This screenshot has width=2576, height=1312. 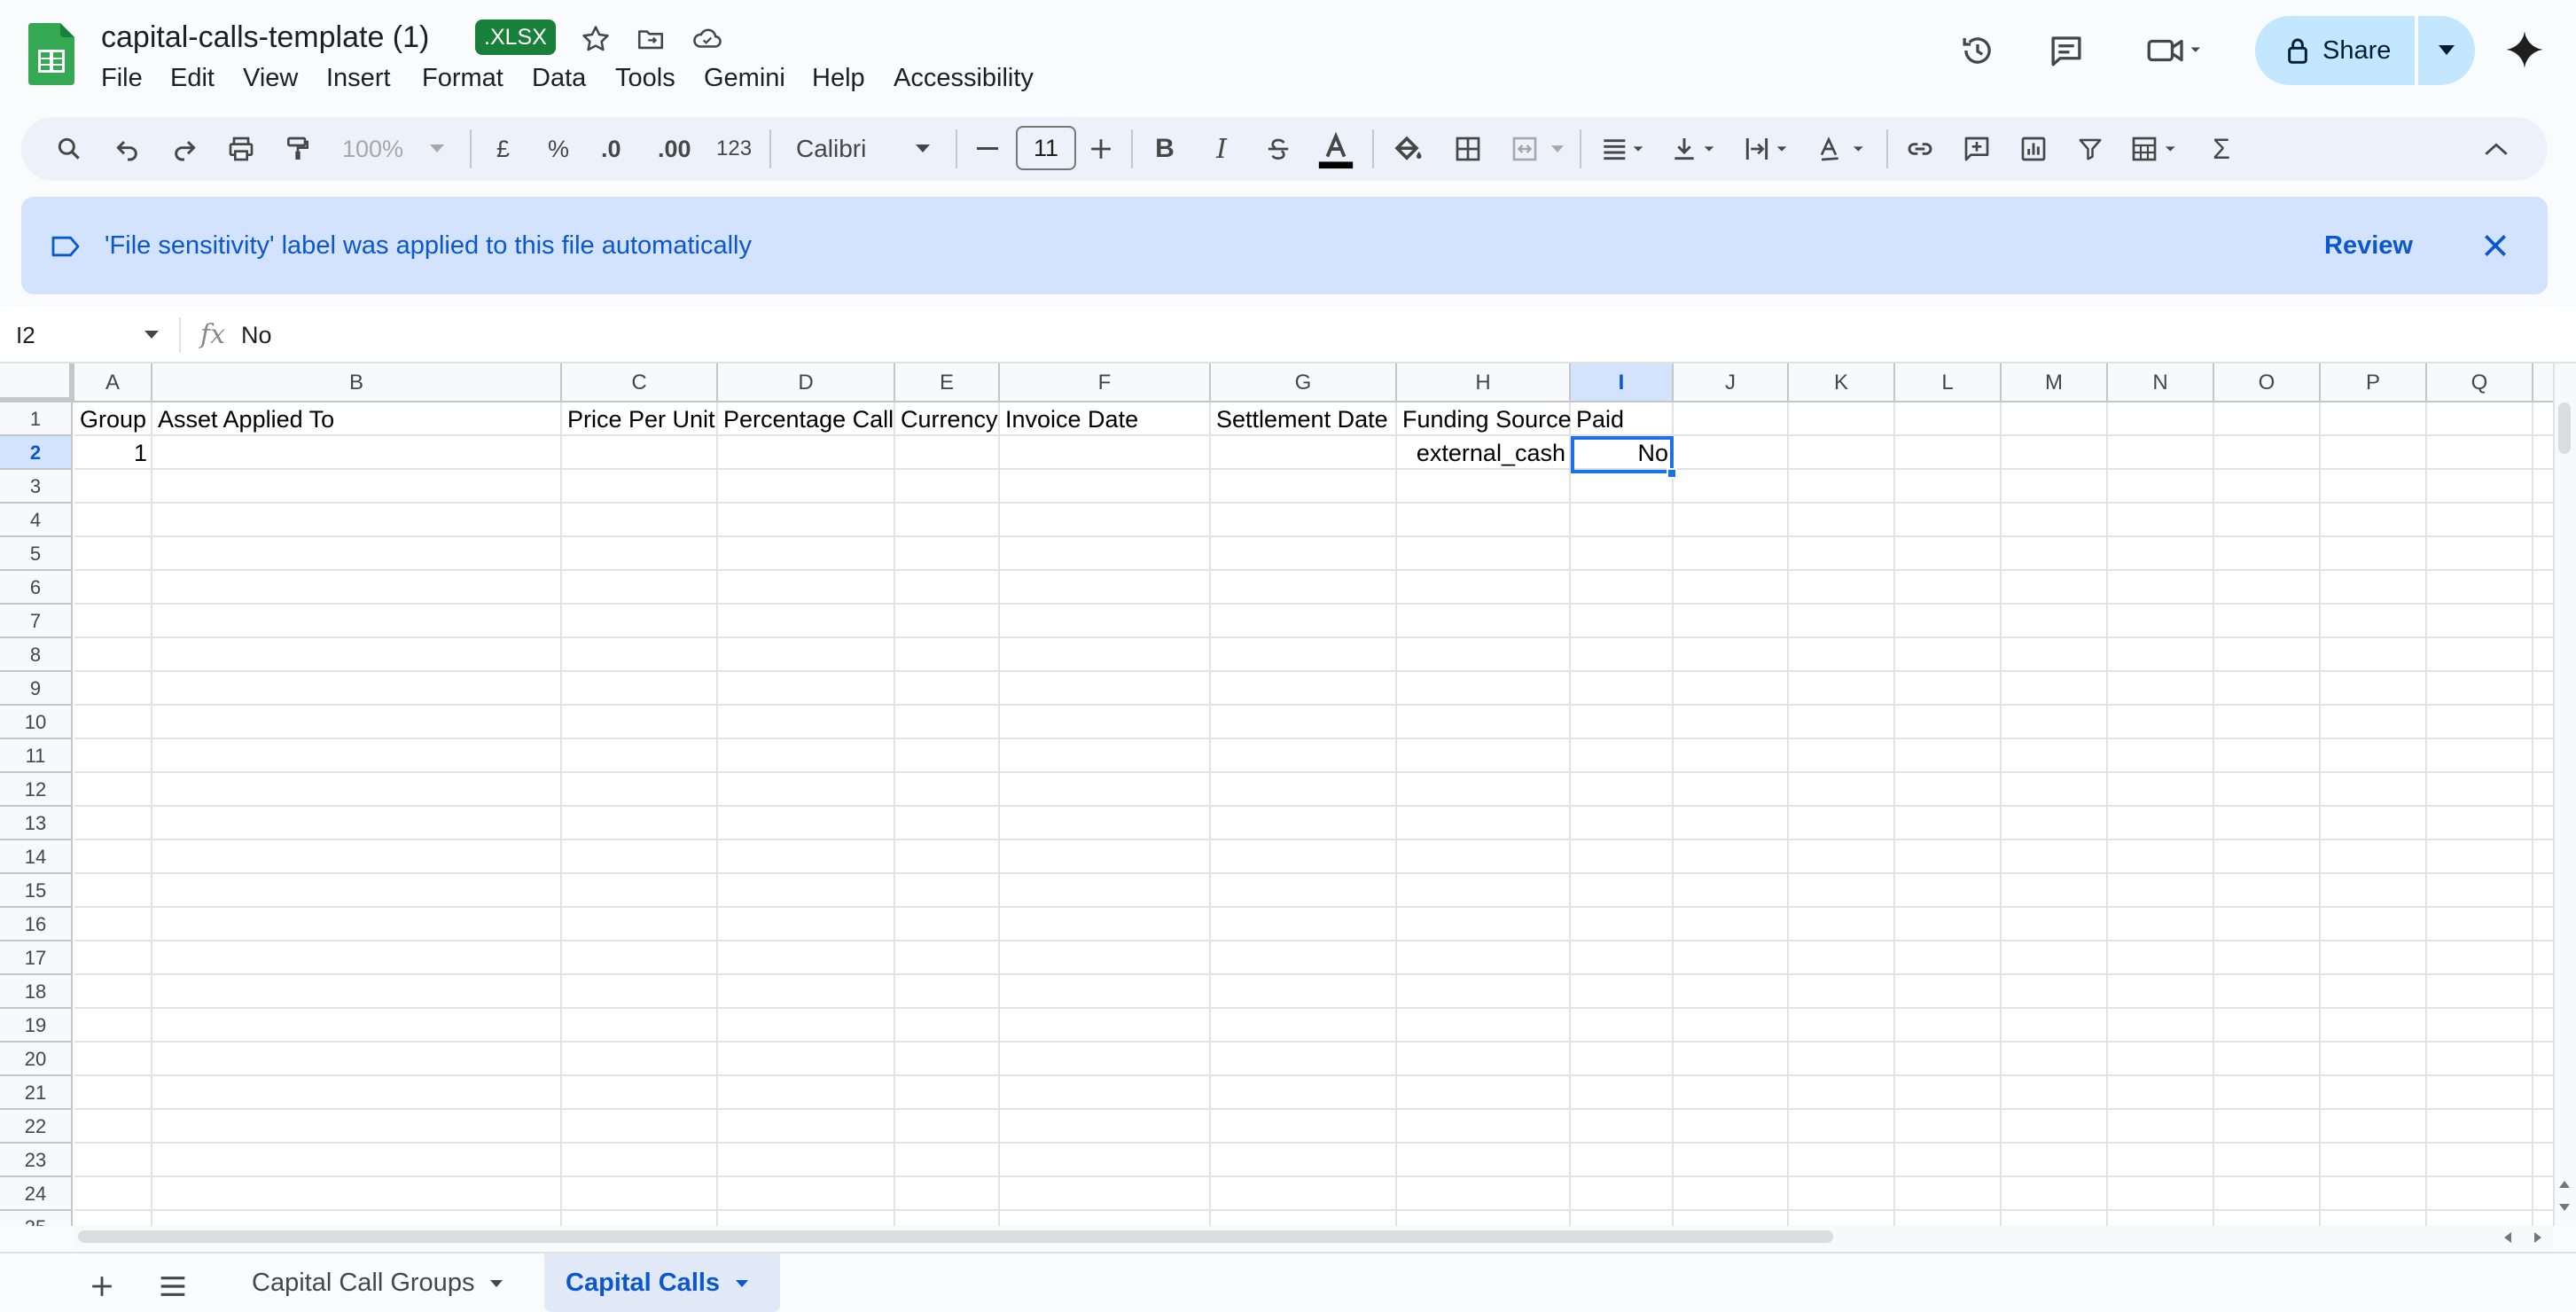 I want to click on menu-format: Format, so click(x=463, y=78).